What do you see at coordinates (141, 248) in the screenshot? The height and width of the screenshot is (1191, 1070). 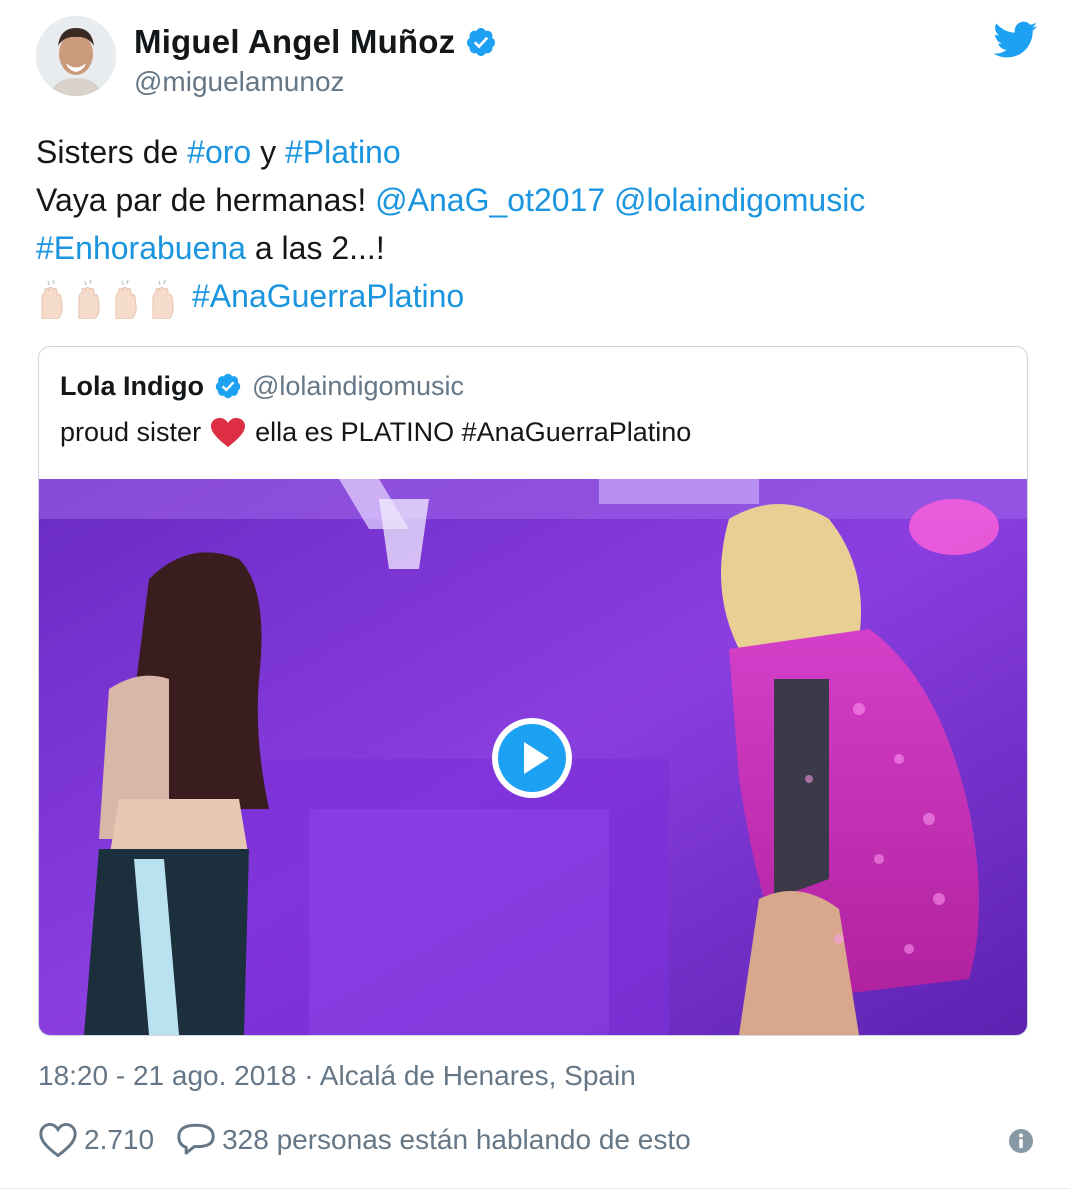 I see `hashtag-enhorabuena: #Enhorabuena` at bounding box center [141, 248].